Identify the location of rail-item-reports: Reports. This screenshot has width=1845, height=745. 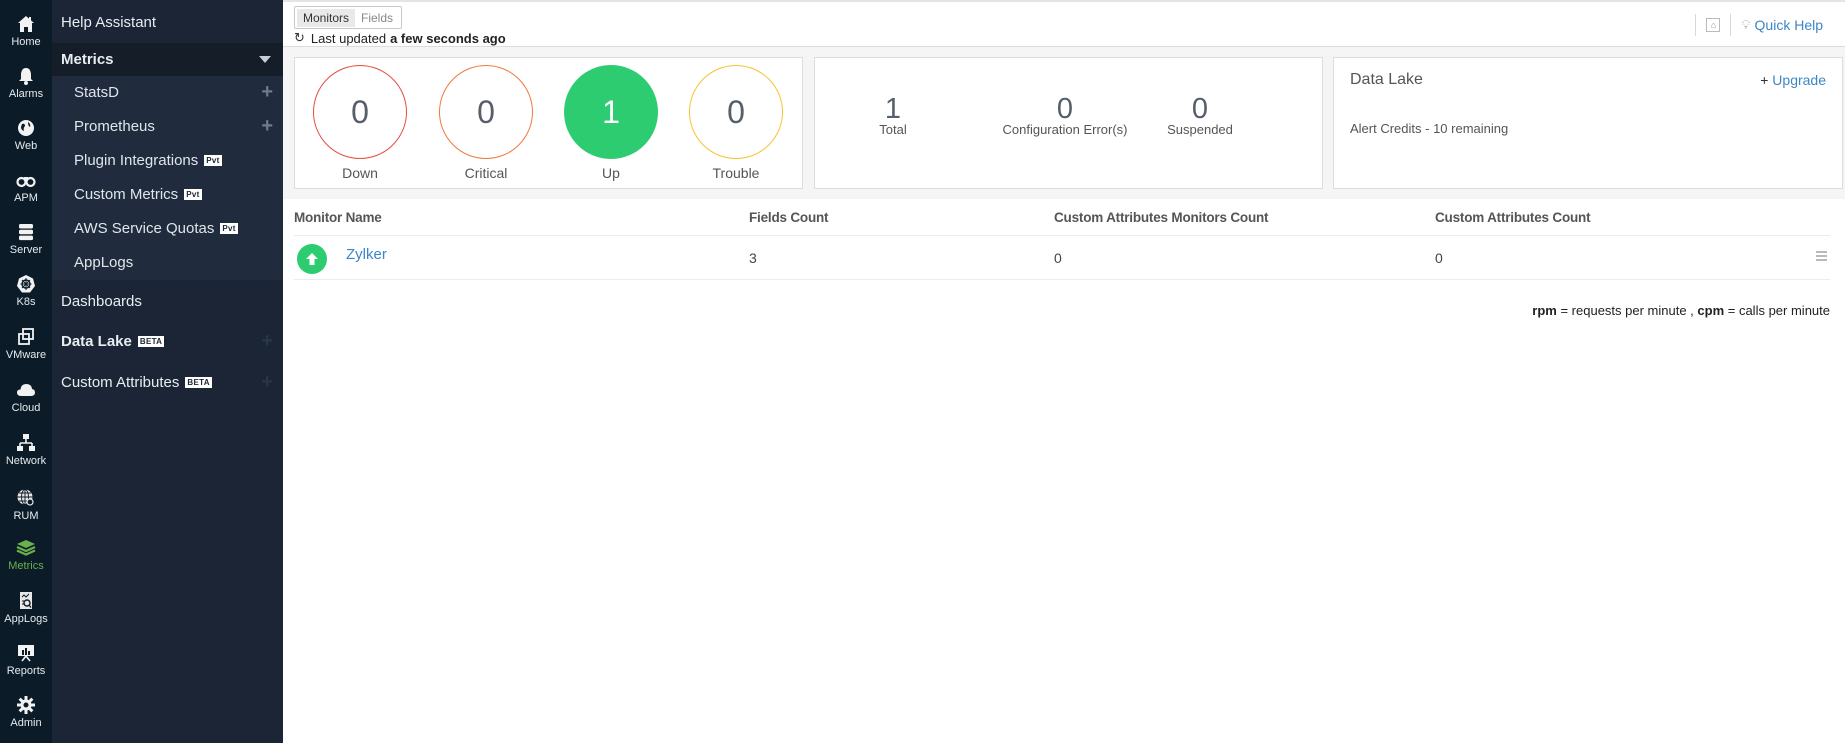
(26, 668).